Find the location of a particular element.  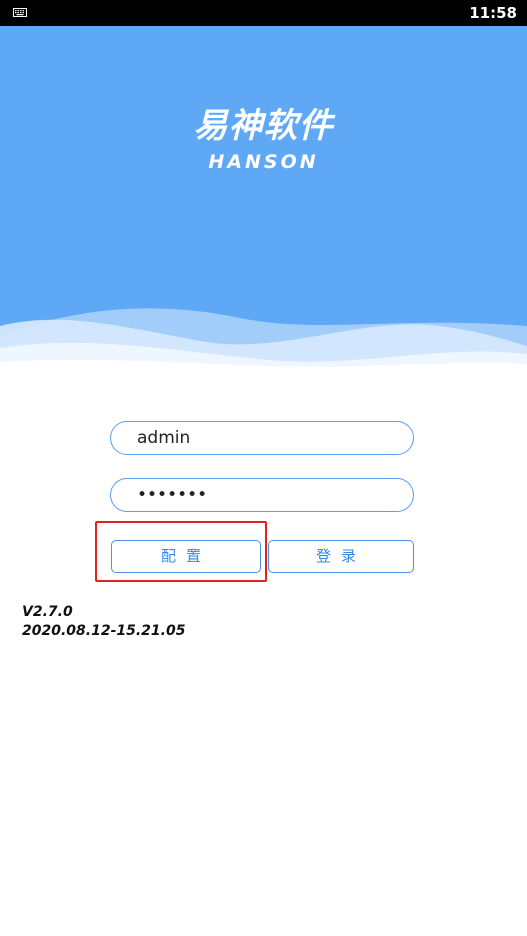

logo-chinese: 易神软件 is located at coordinates (263, 126).